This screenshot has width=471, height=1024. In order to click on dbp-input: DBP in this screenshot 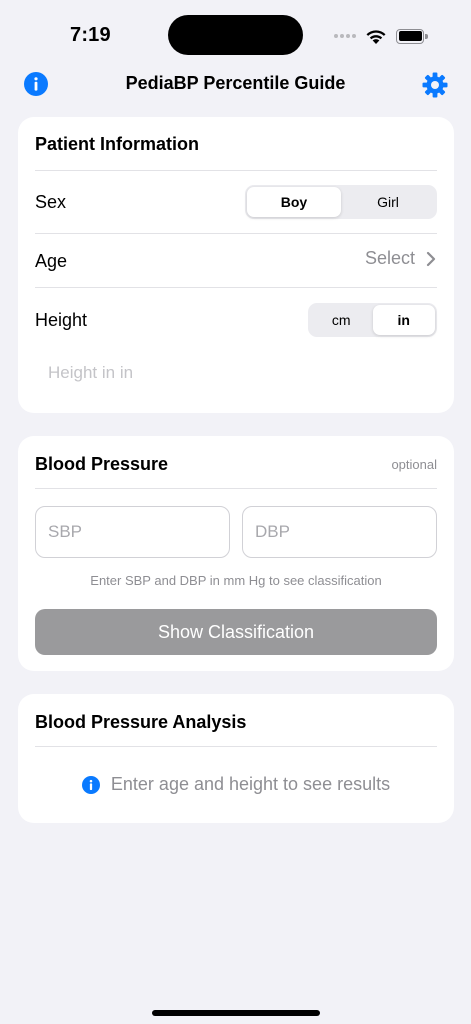, I will do `click(339, 532)`.